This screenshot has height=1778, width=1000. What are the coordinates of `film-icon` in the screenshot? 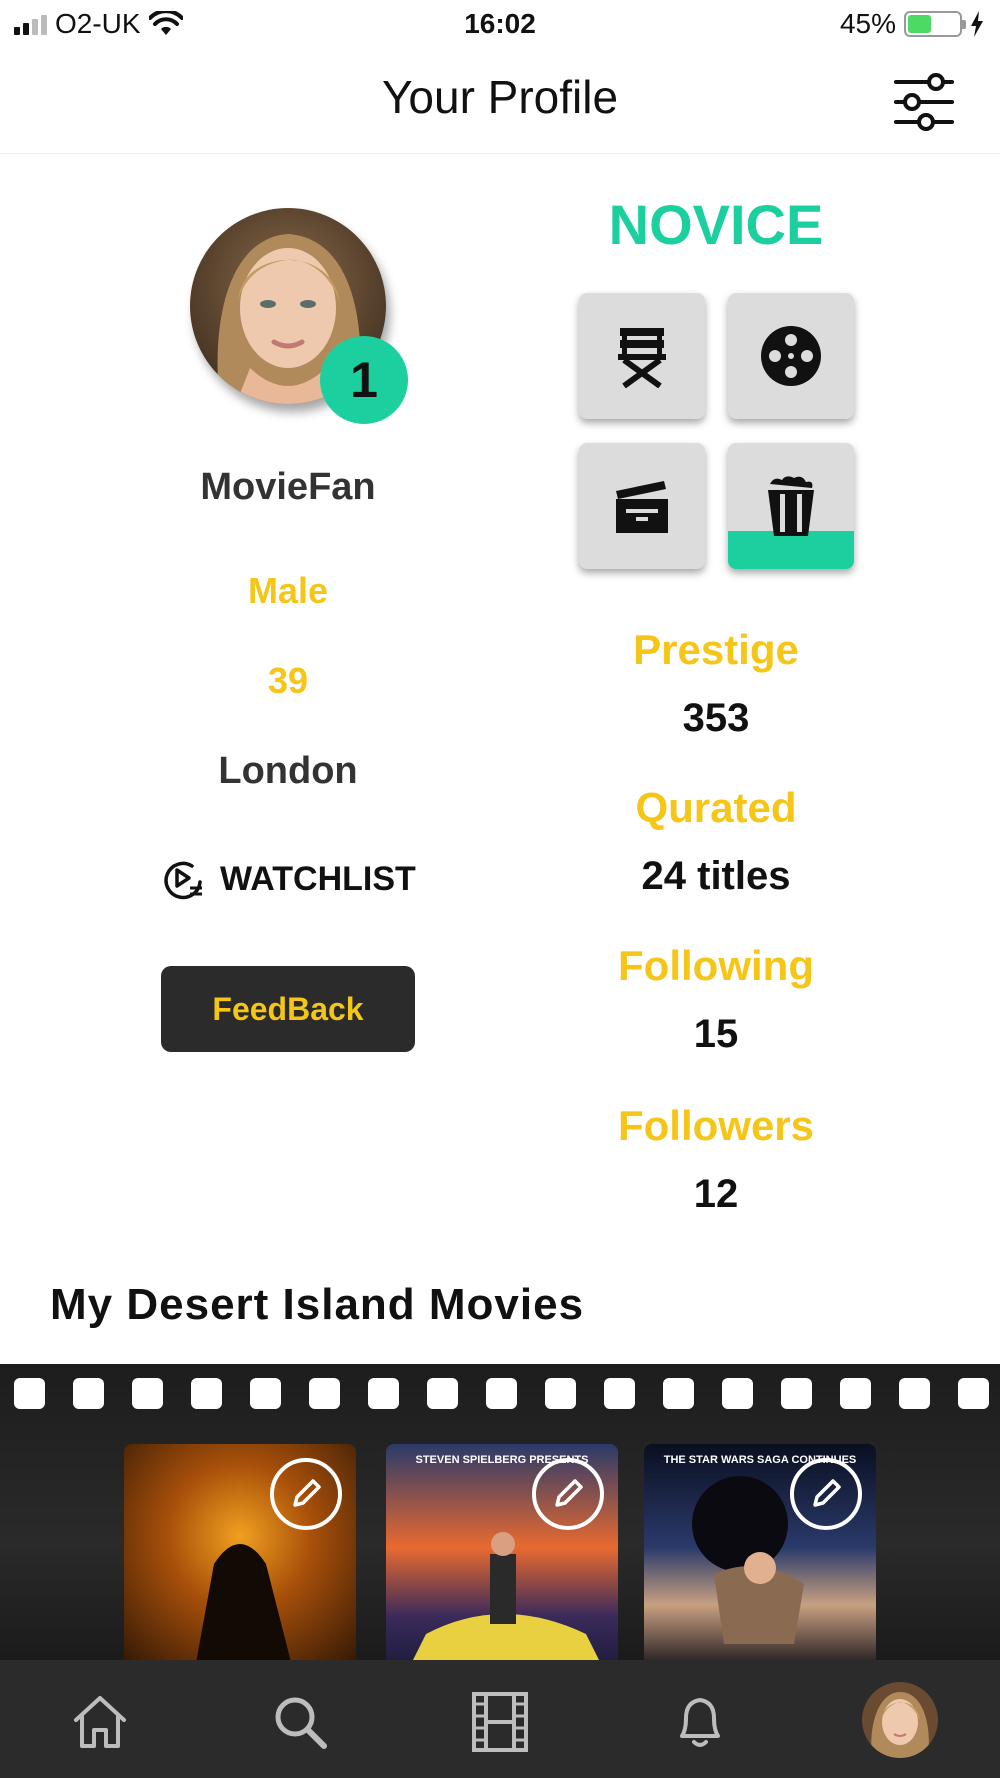 It's located at (500, 1722).